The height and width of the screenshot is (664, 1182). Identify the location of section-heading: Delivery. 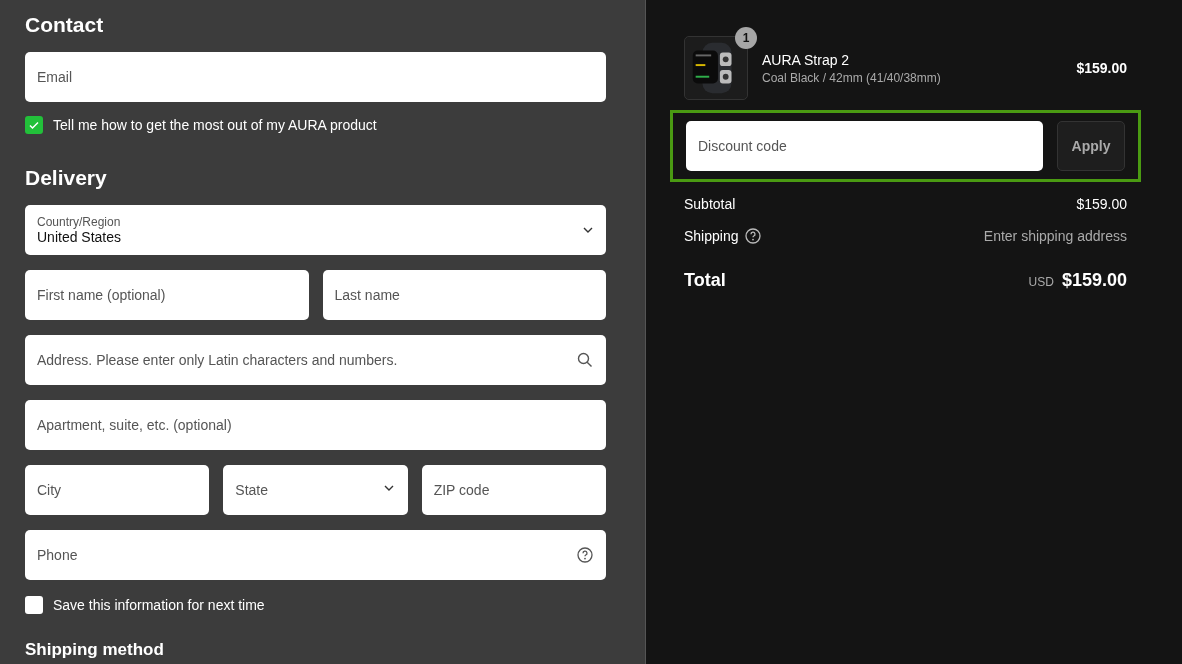
(66, 178).